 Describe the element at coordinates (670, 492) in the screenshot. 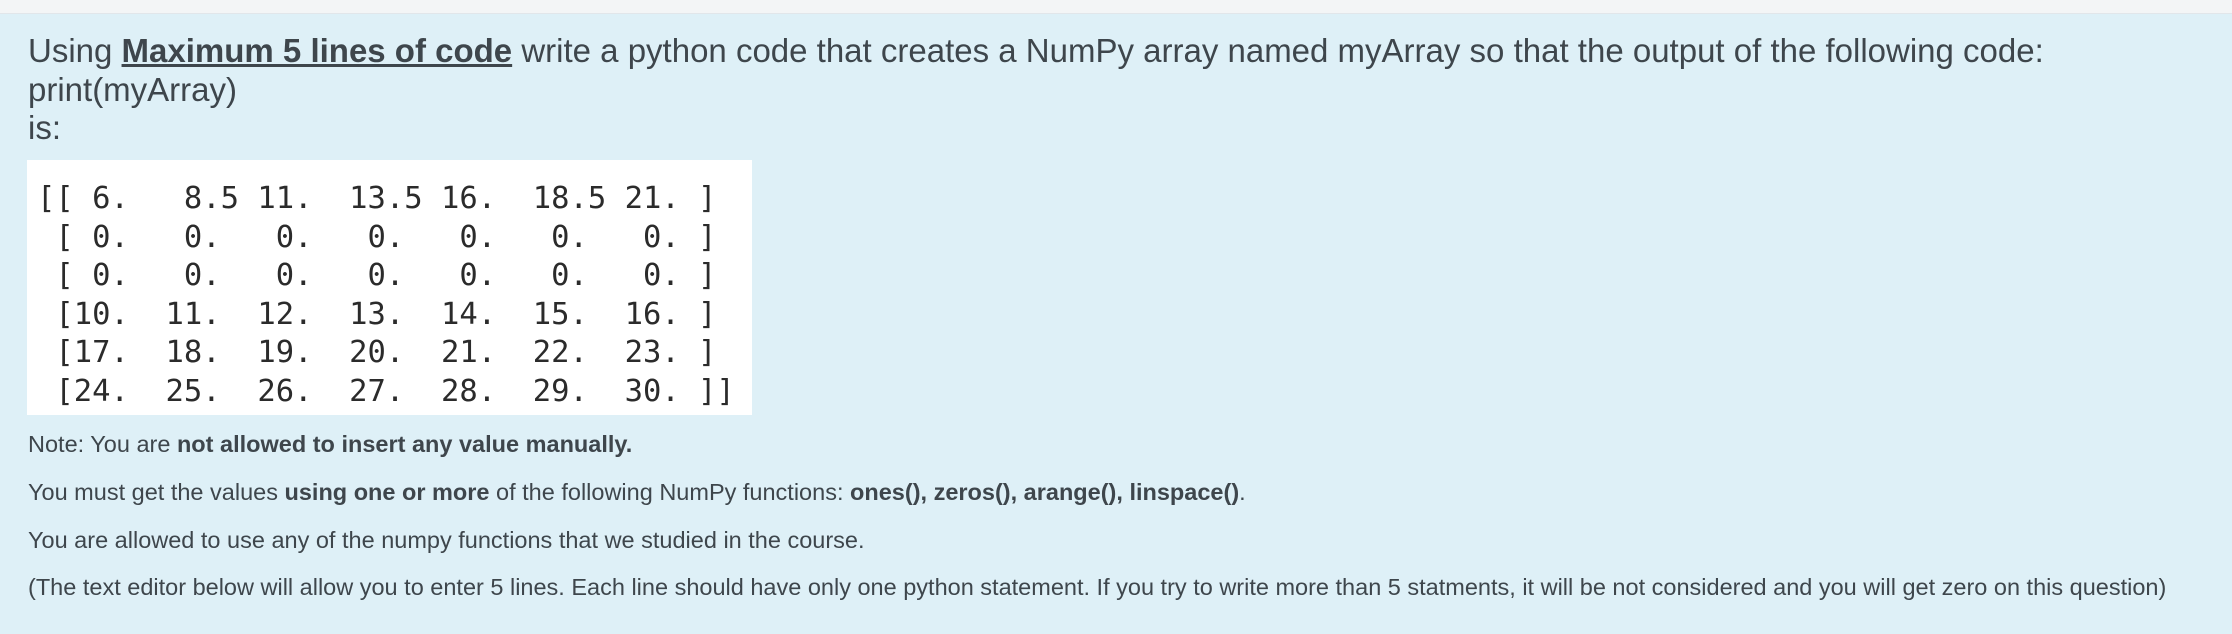

I see `note2-text-middle: of the following NumPy functions:` at that location.